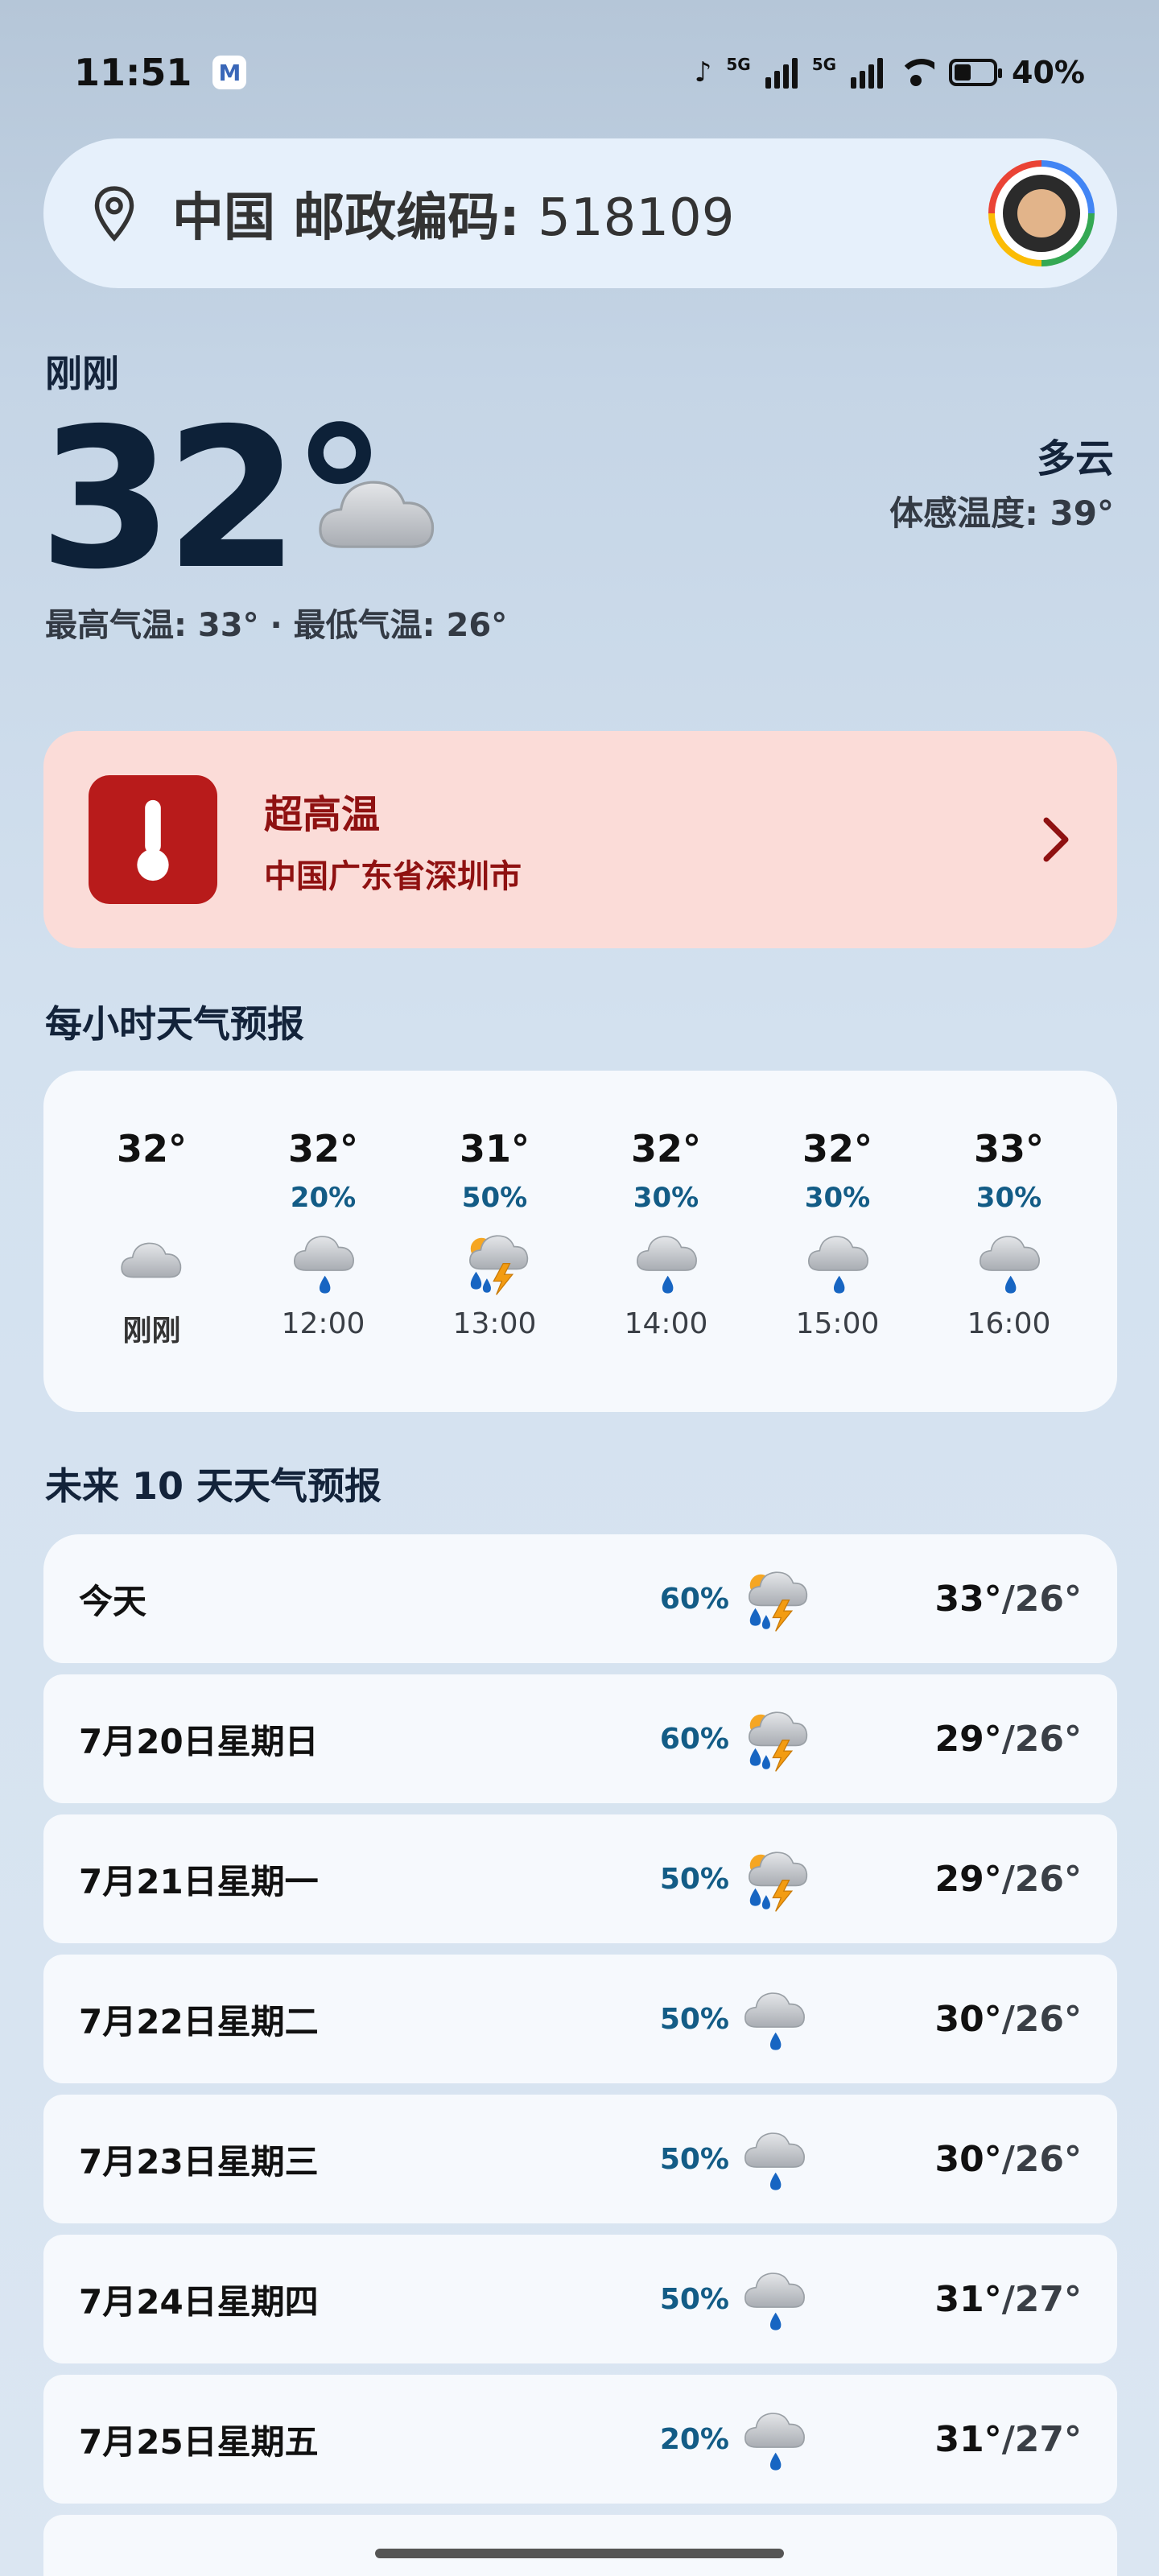 The height and width of the screenshot is (2576, 1159). Describe the element at coordinates (580, 2019) in the screenshot. I see `day-row: 7月22日星期二 50% 30°/26°` at that location.